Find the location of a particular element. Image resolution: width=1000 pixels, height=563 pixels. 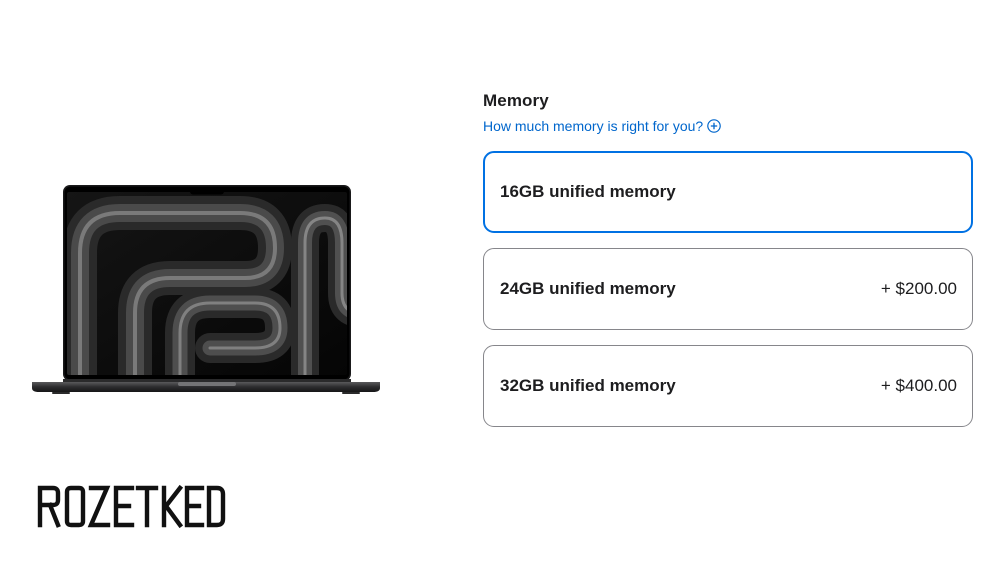

memory-option-24gb: 24GB unified memory + $200.00 is located at coordinates (728, 289).